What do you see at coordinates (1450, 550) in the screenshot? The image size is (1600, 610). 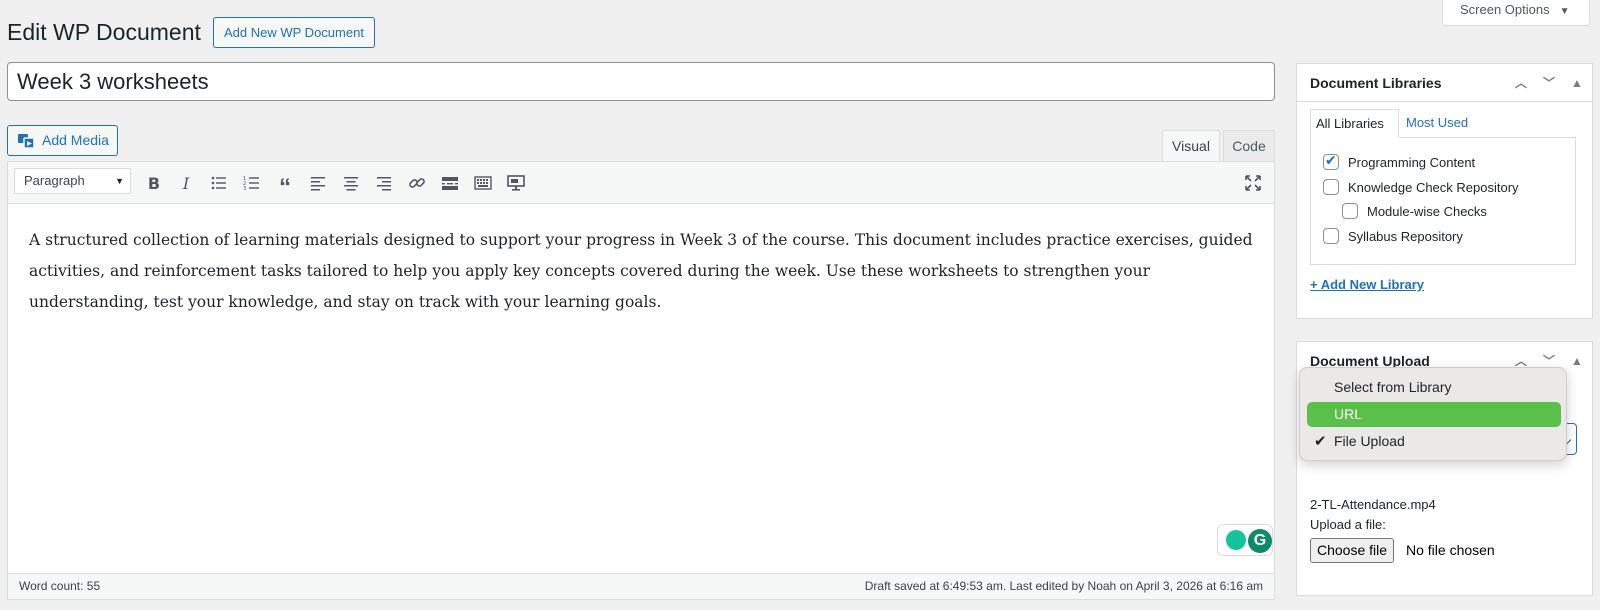 I see `no-file-chosen-text: No file chosen` at bounding box center [1450, 550].